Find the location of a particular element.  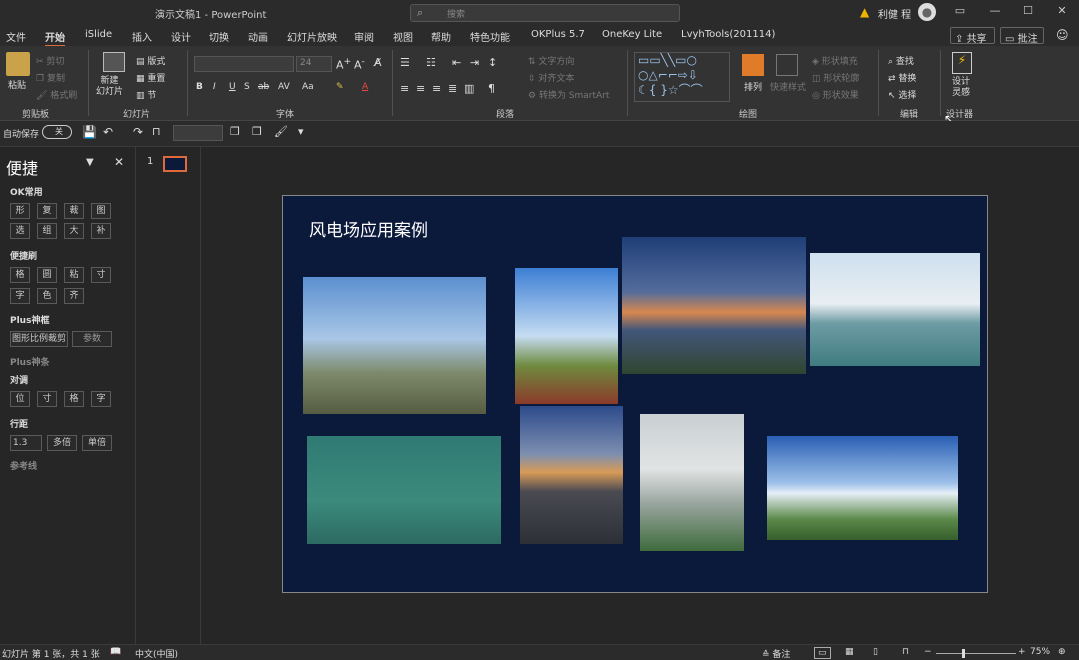

search-box: ⌕ 搜索 is located at coordinates (545, 13).